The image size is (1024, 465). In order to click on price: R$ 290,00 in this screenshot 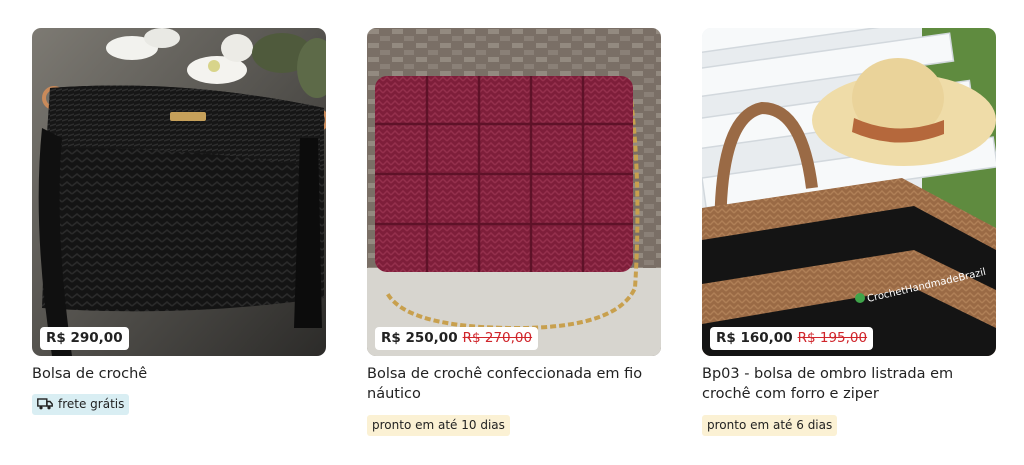, I will do `click(84, 338)`.